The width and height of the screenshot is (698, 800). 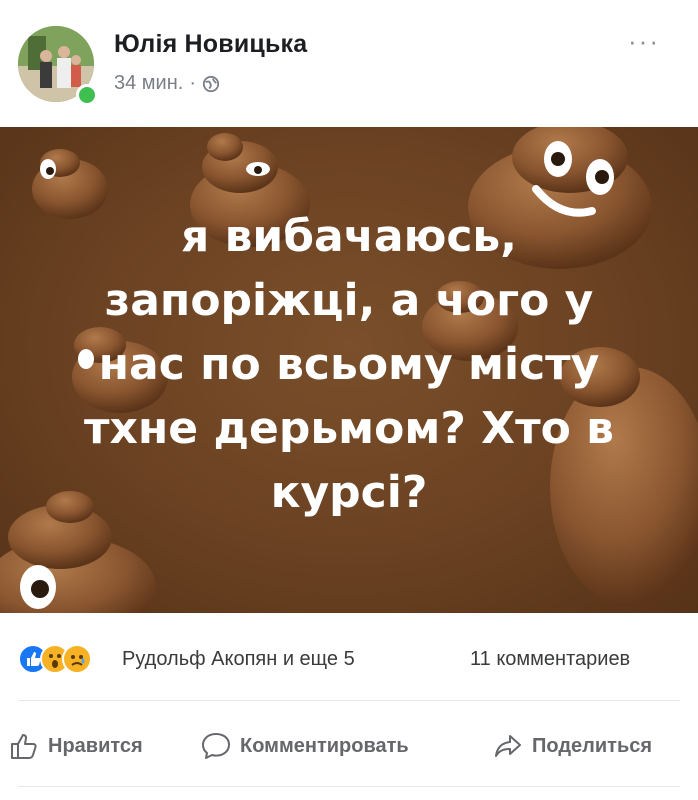 I want to click on online-status-dot, so click(x=87, y=95).